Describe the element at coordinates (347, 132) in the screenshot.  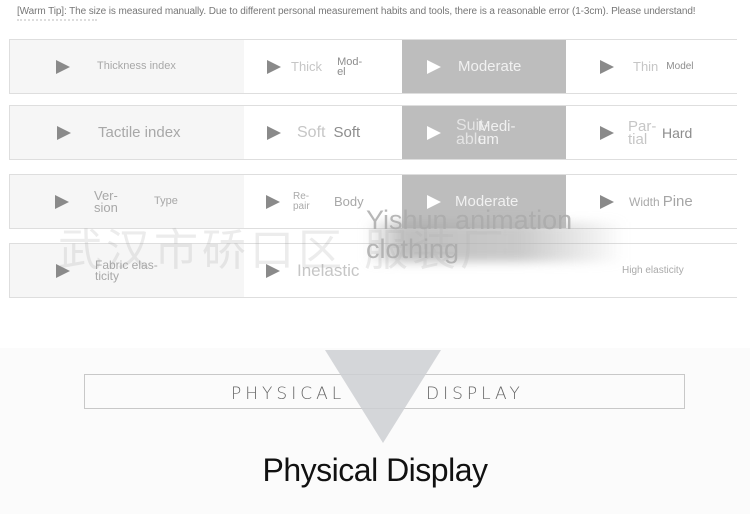
I see `option-sublabel: Soft` at that location.